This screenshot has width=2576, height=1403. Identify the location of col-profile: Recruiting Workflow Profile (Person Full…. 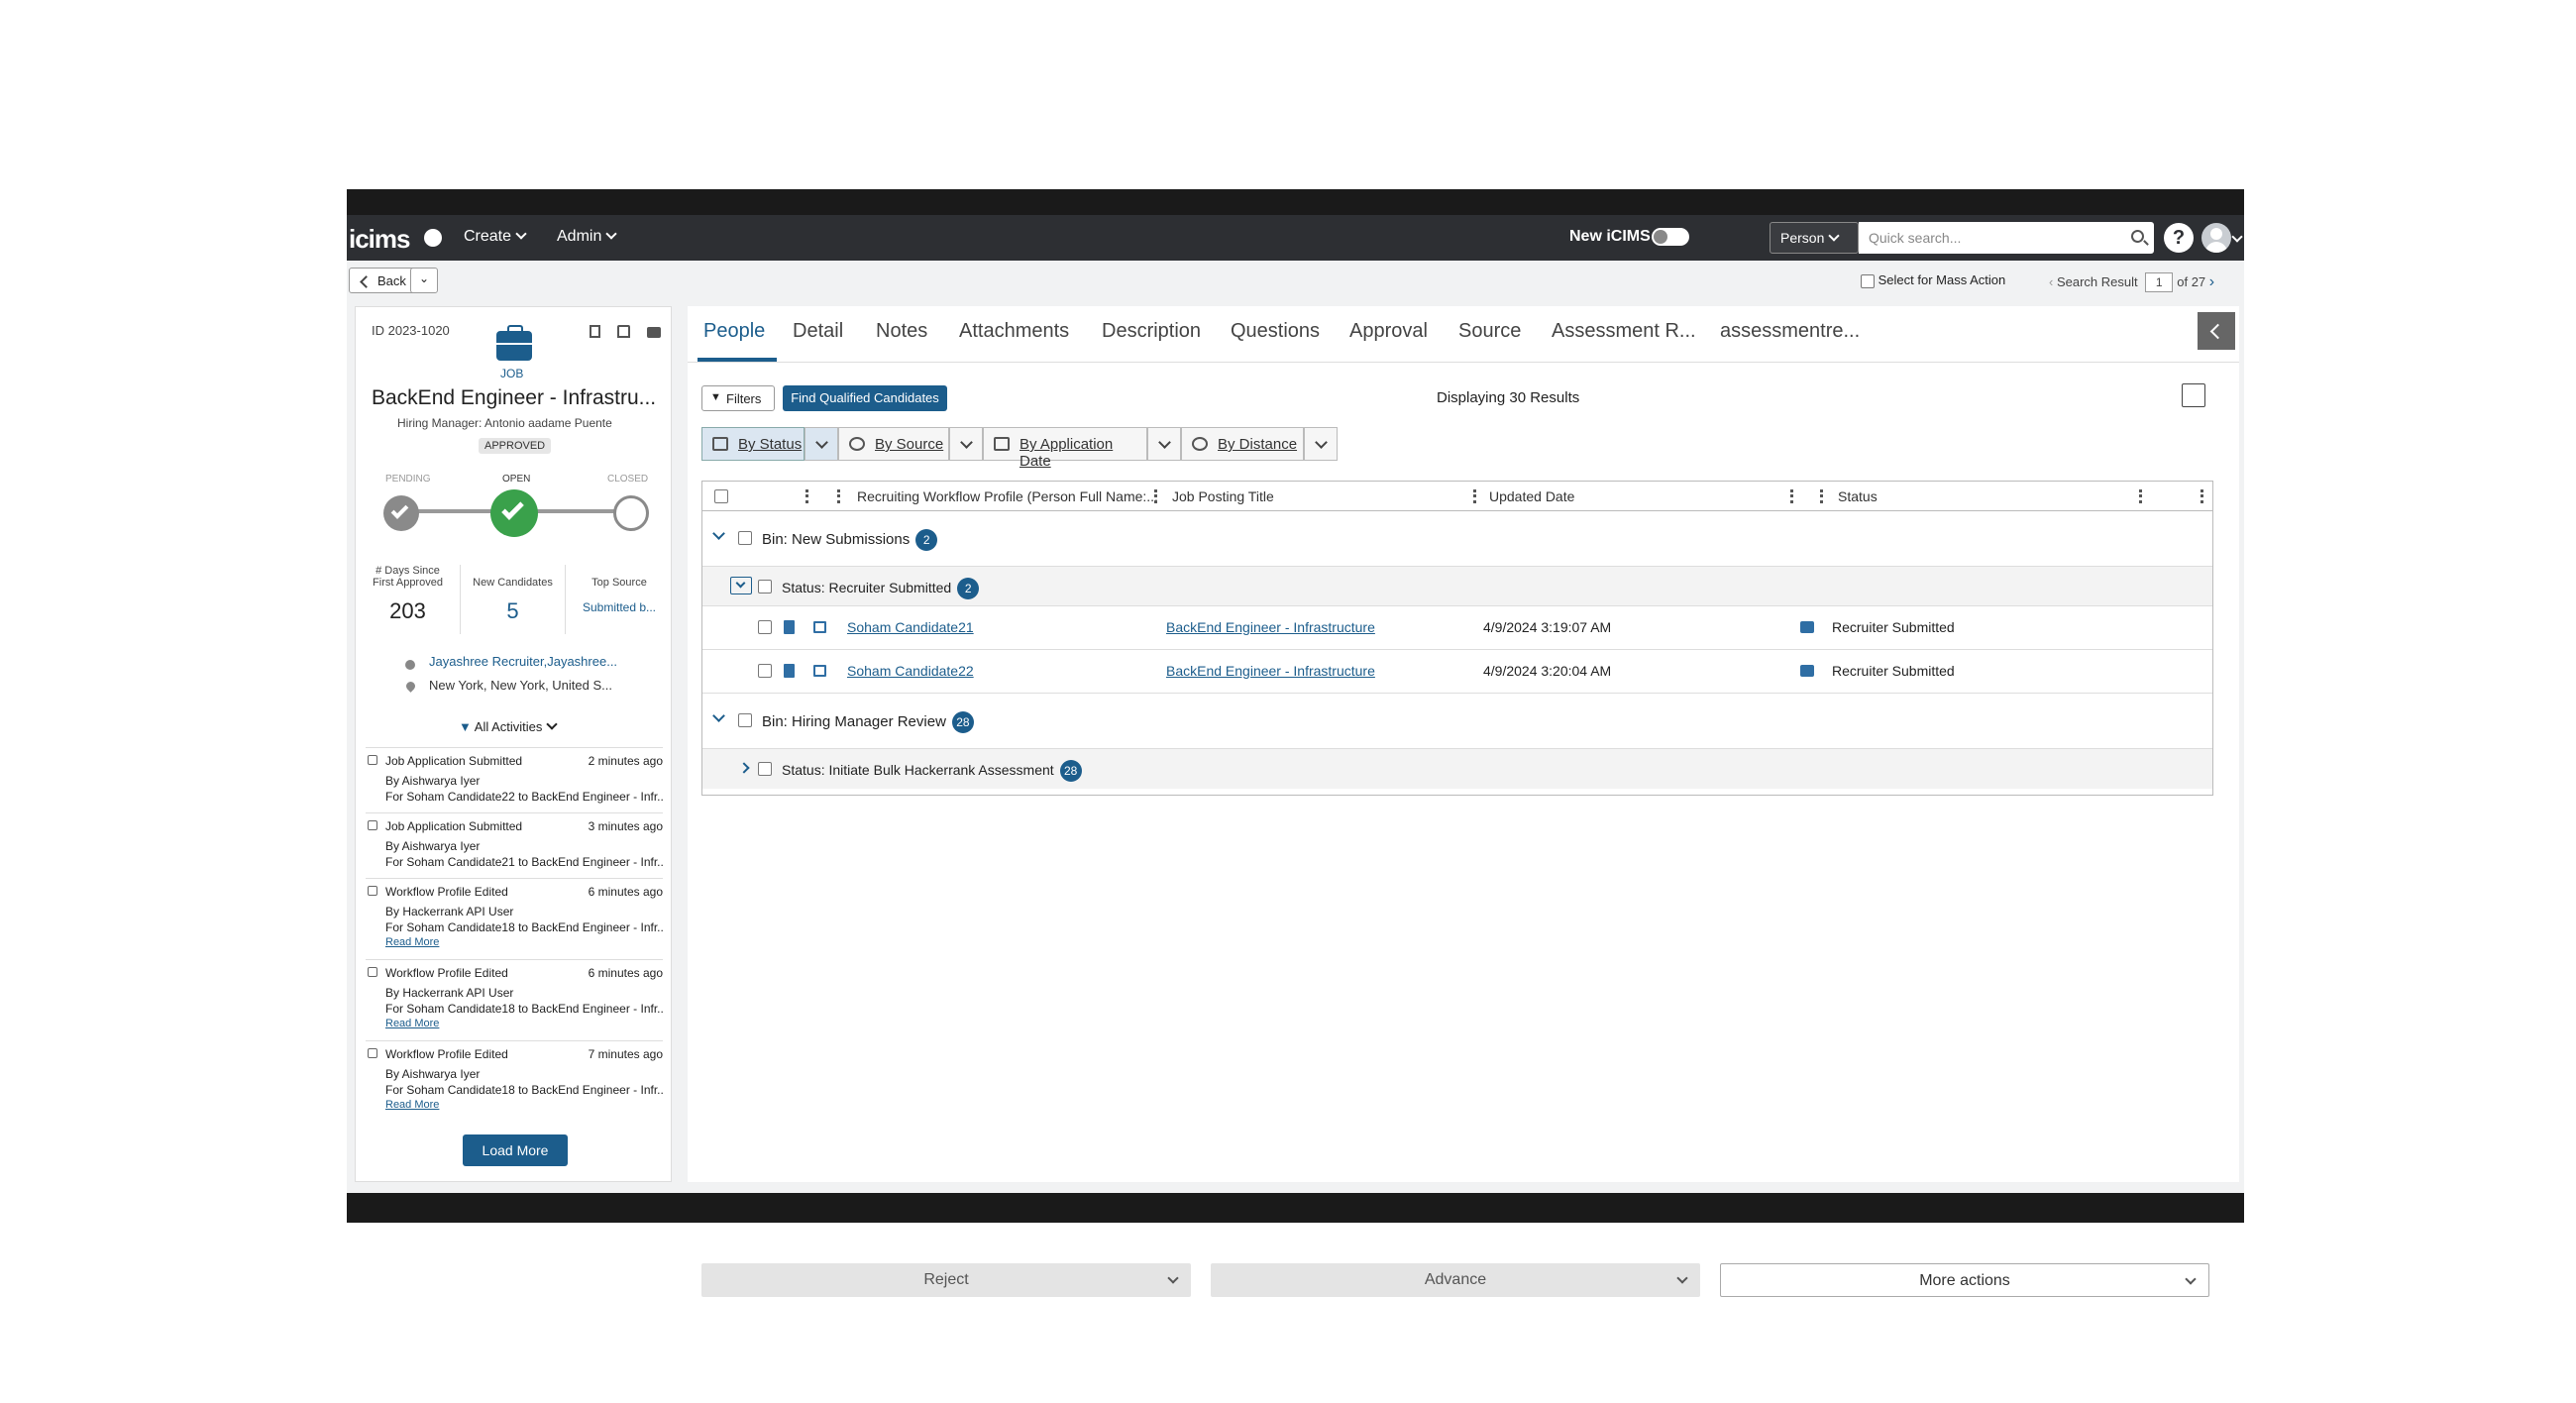
(1008, 496).